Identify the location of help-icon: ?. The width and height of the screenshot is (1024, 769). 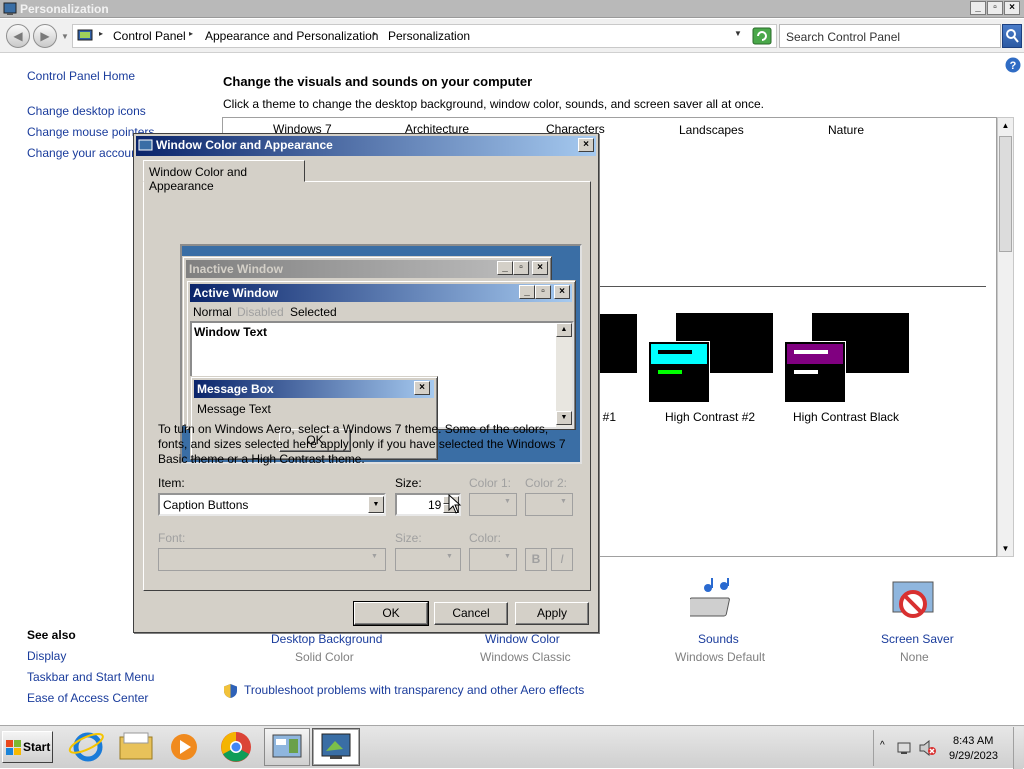
(1013, 65).